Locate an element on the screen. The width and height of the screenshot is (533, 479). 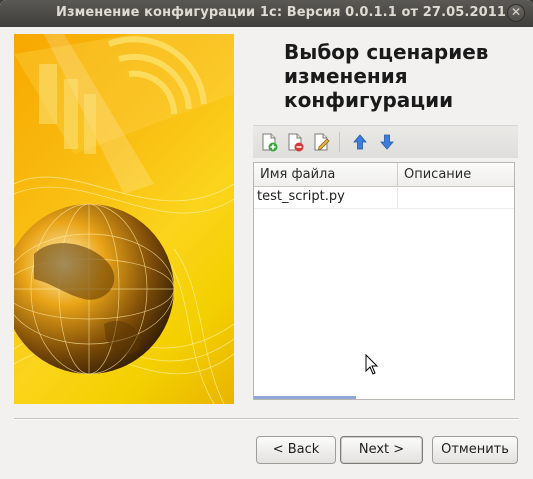
scripts-toolbar is located at coordinates (385, 141).